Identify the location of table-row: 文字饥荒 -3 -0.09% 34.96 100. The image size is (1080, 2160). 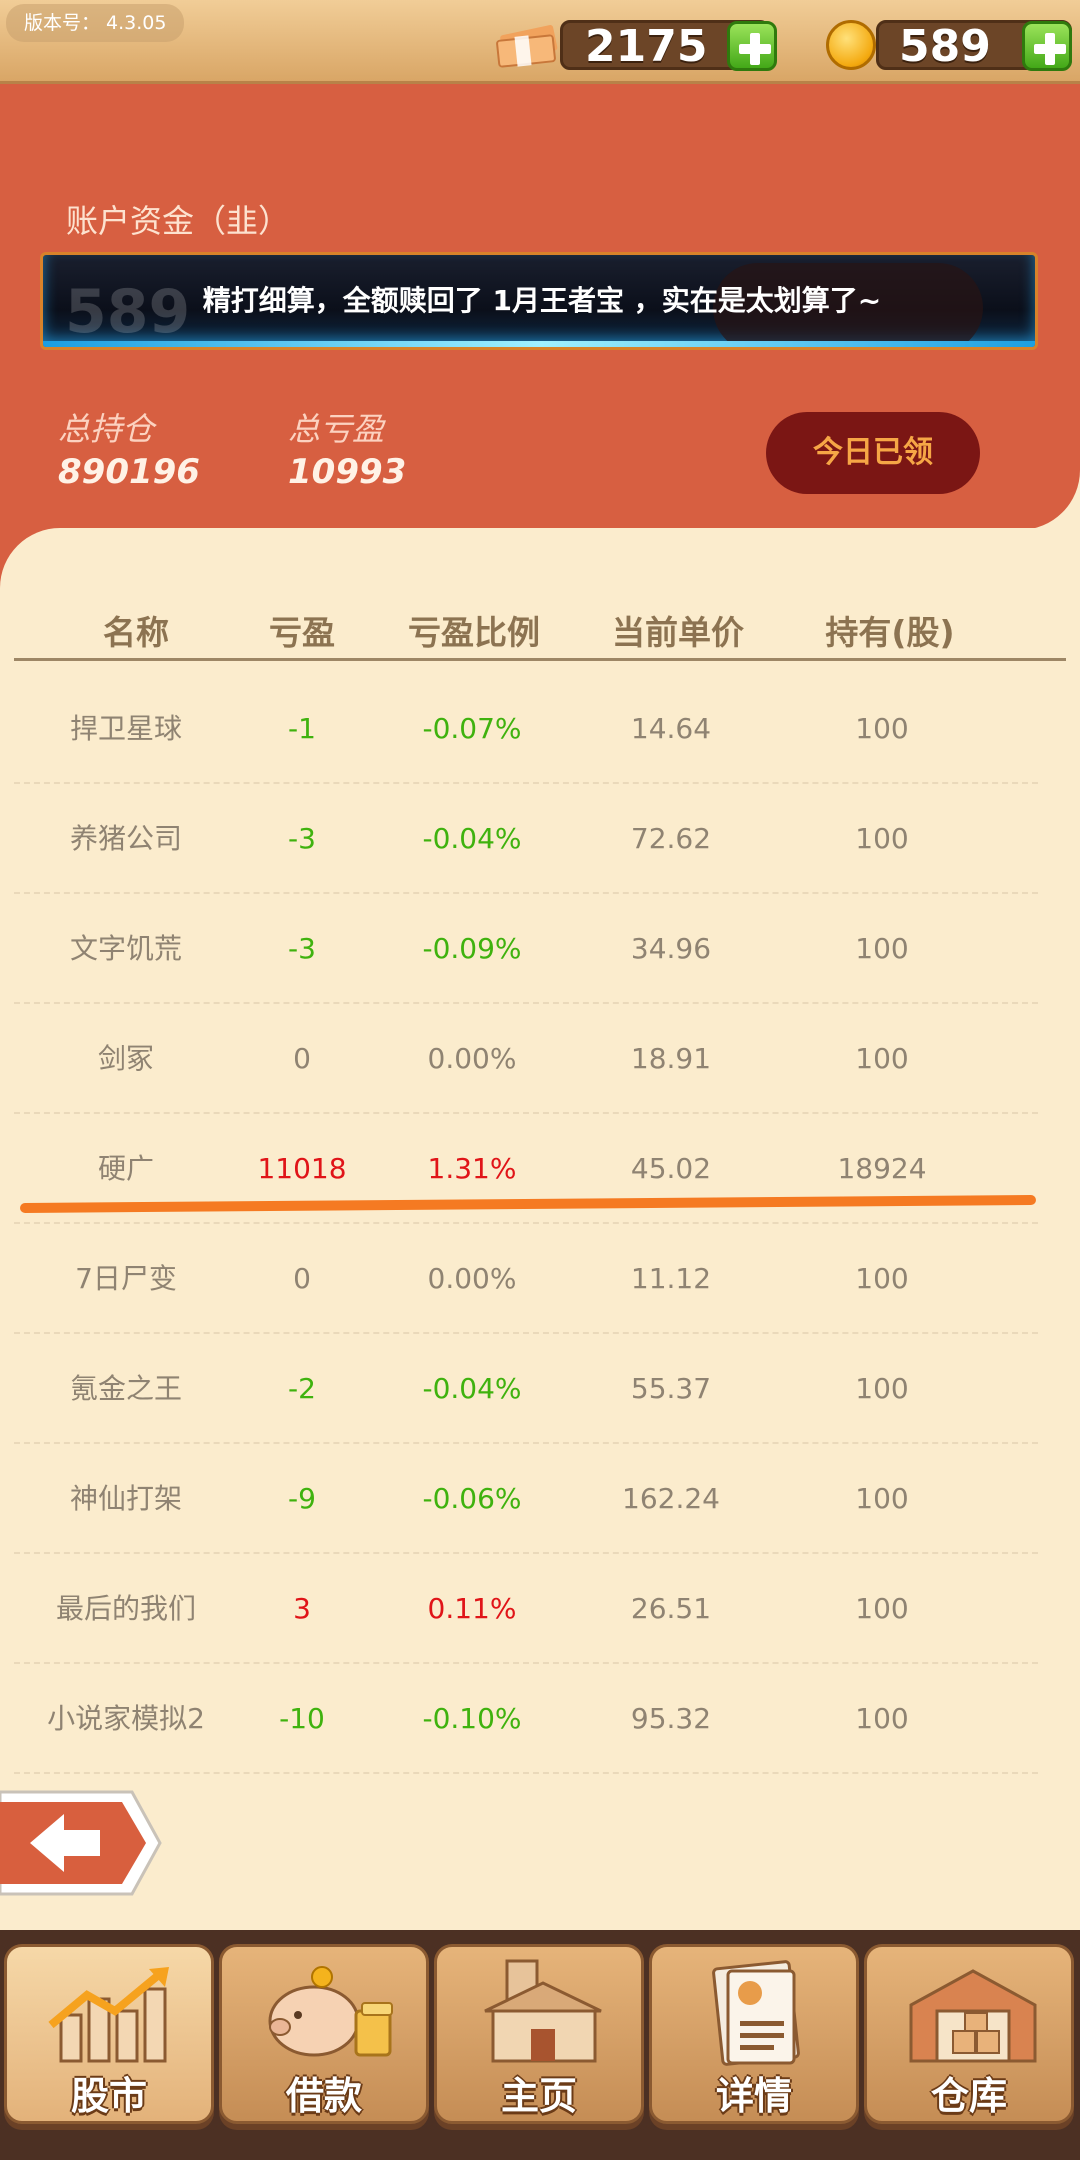
(540, 949).